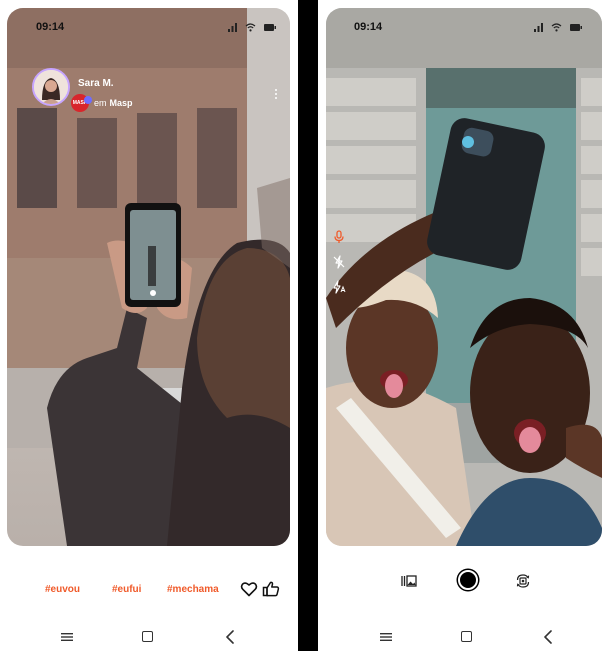 Image resolution: width=604 pixels, height=651 pixels. I want to click on mic-icon, so click(339, 236).